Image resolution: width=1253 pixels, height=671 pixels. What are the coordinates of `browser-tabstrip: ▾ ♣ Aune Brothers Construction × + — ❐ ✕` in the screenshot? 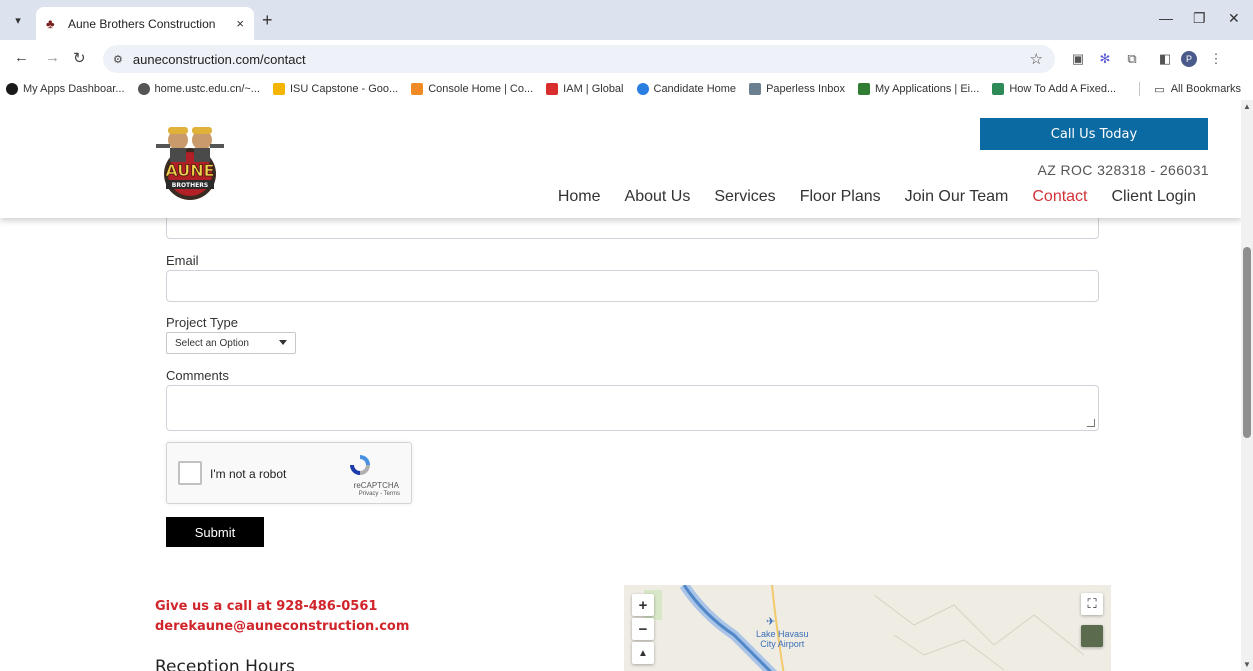 It's located at (626, 20).